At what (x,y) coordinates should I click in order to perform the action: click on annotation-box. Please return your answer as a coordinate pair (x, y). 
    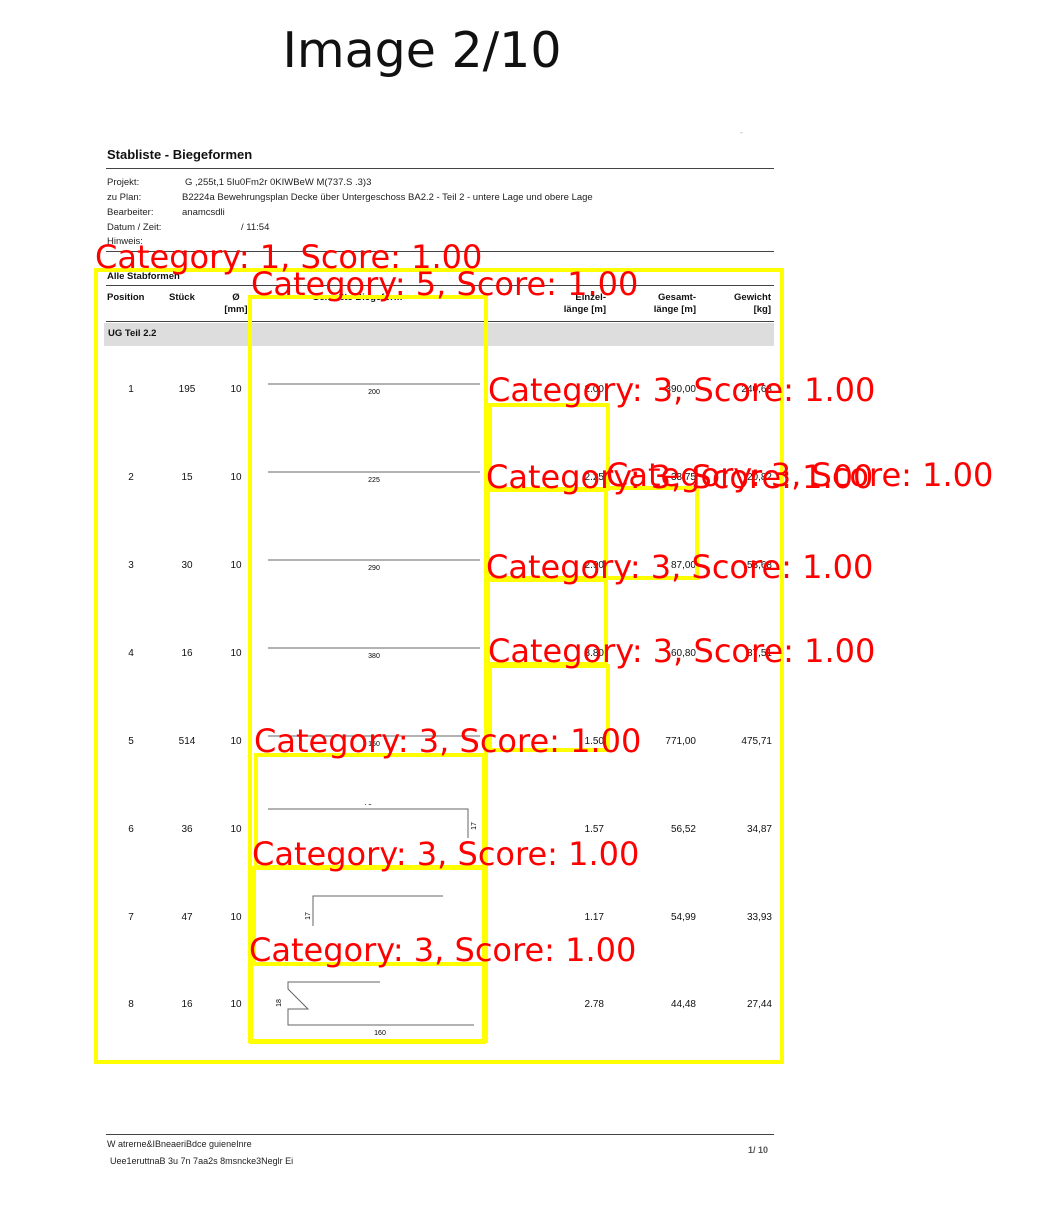
    Looking at the image, I should click on (367, 1003).